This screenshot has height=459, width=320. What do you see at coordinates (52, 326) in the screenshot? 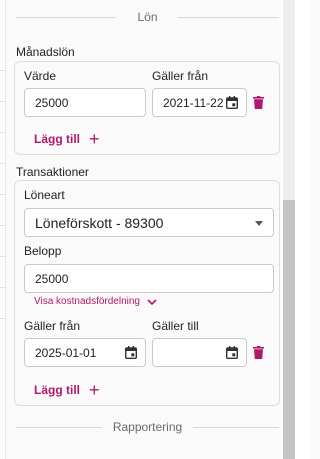
I see `tx-valid-from-label: Gäller från` at bounding box center [52, 326].